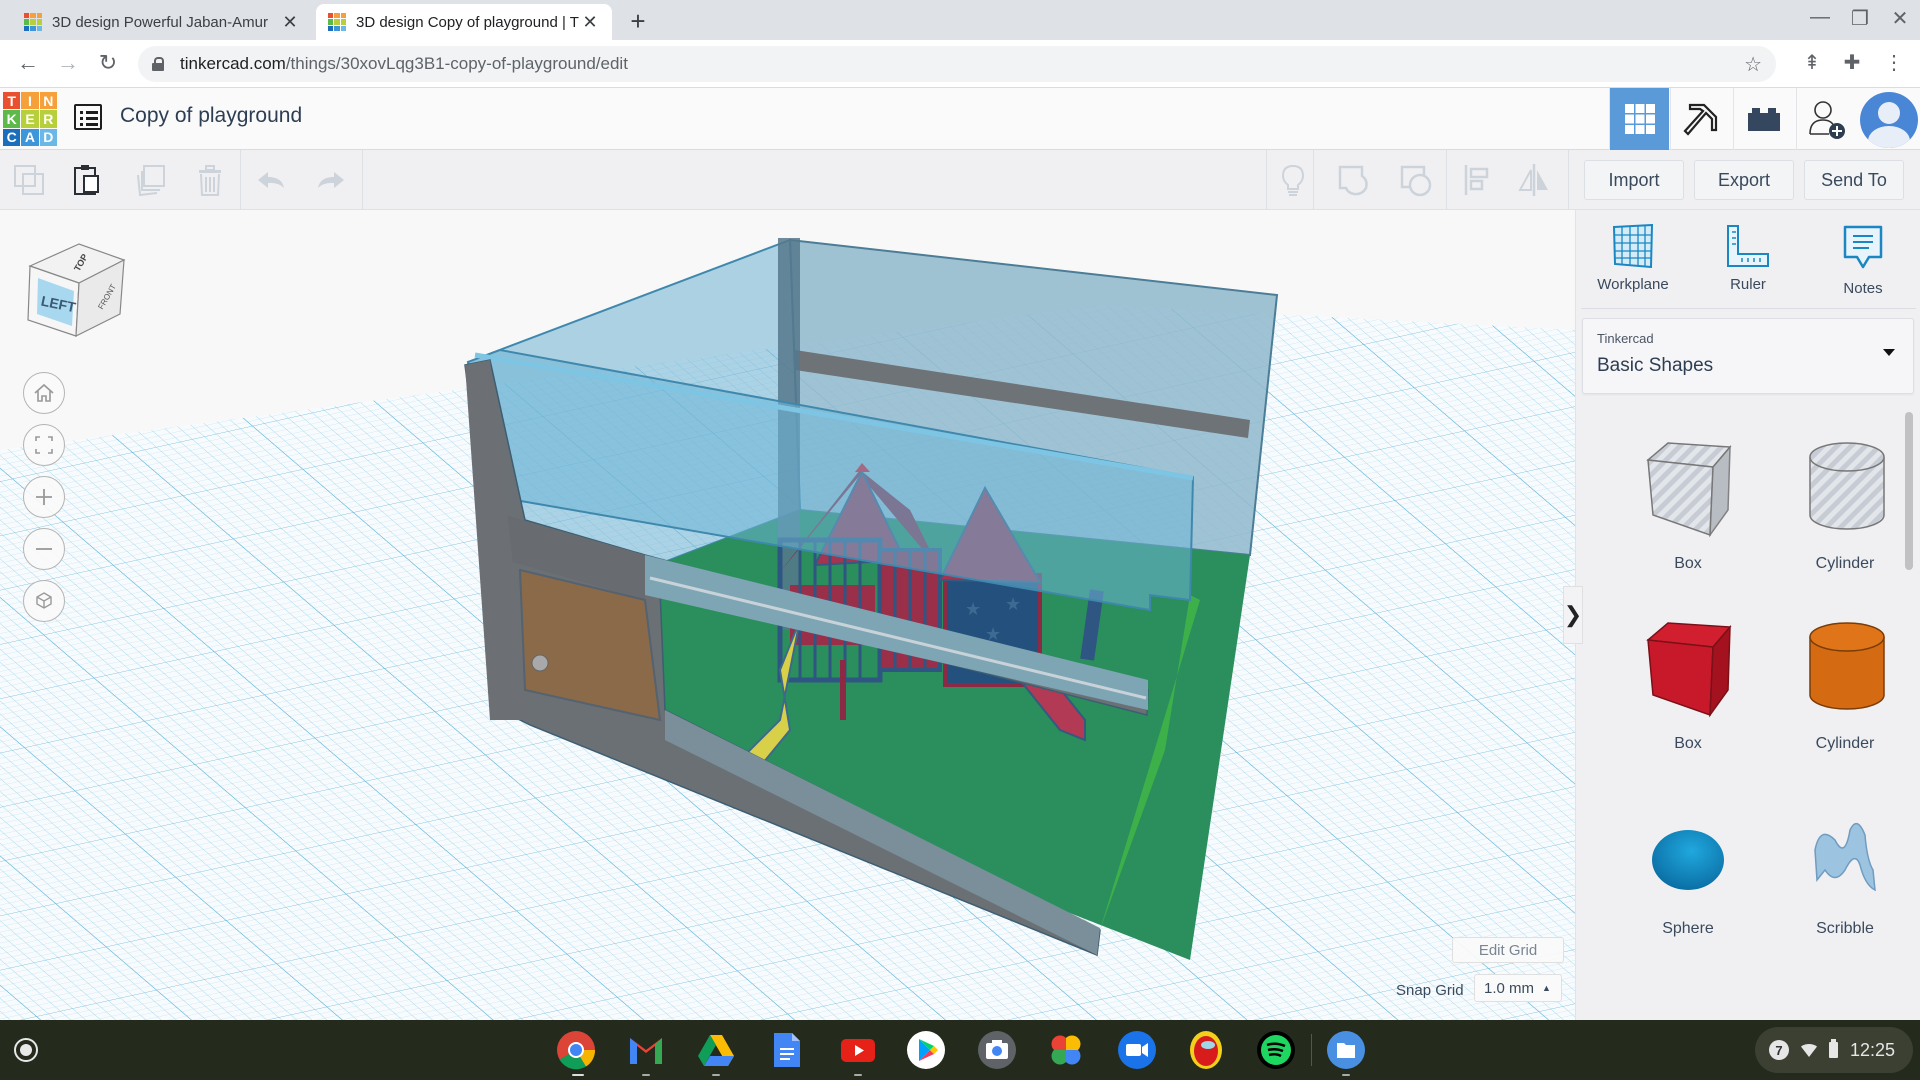 This screenshot has width=1920, height=1080. I want to click on import-button: Import, so click(1634, 180).